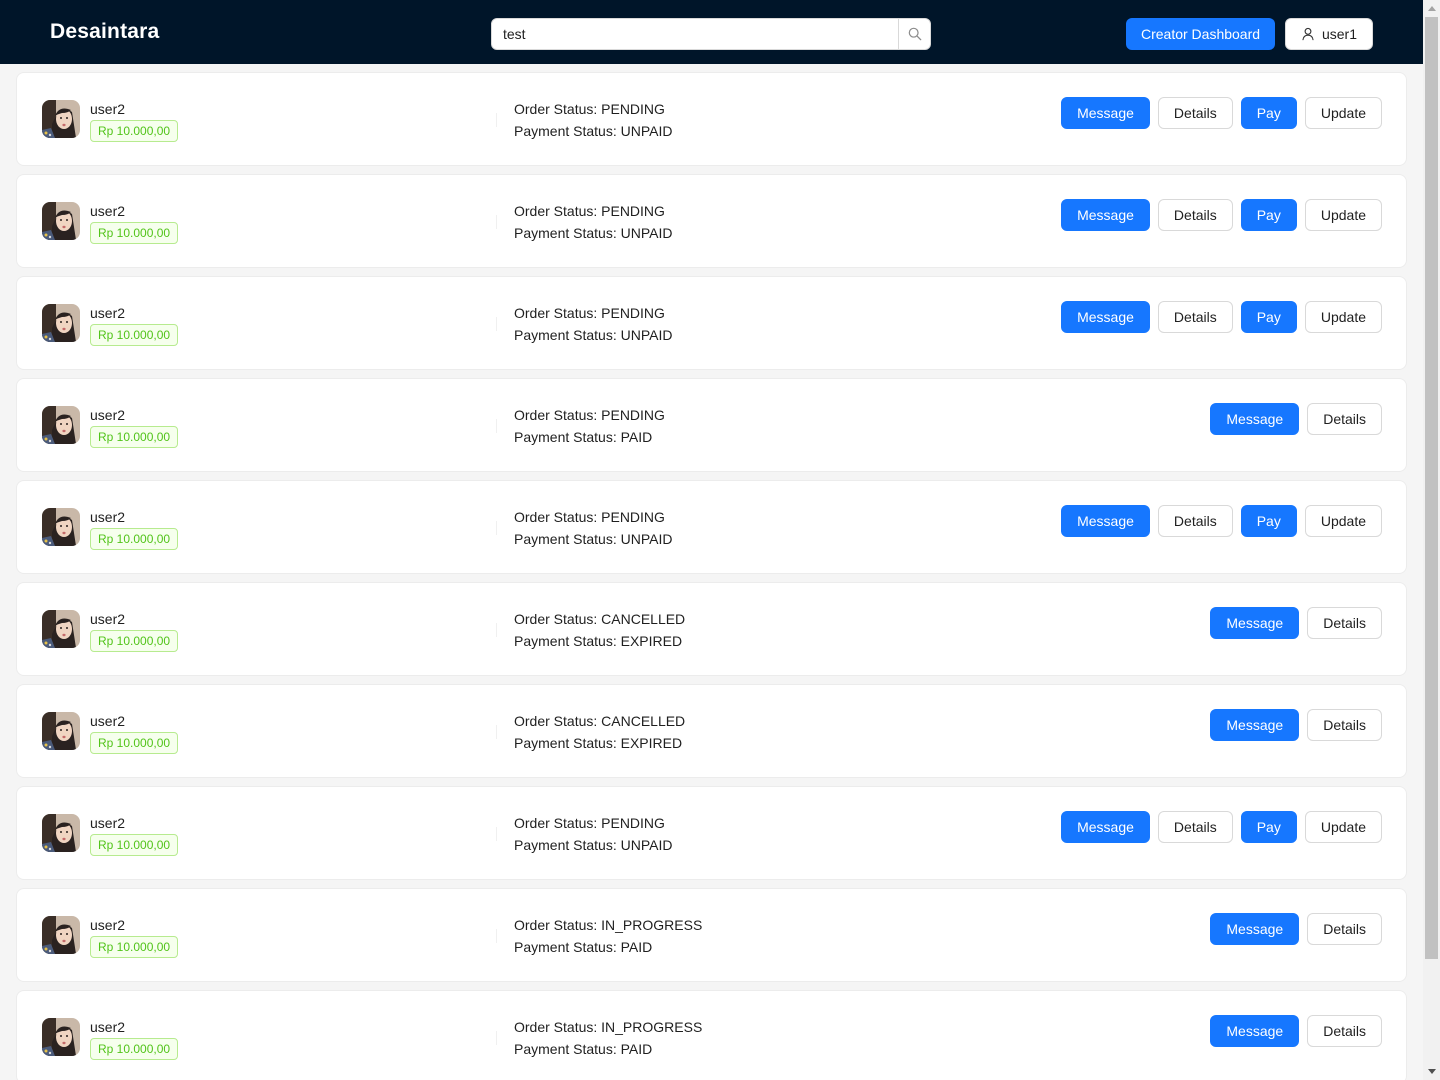 Image resolution: width=1440 pixels, height=1080 pixels. What do you see at coordinates (1200, 34) in the screenshot?
I see `creator-dashboard-button: Creator Dashboard` at bounding box center [1200, 34].